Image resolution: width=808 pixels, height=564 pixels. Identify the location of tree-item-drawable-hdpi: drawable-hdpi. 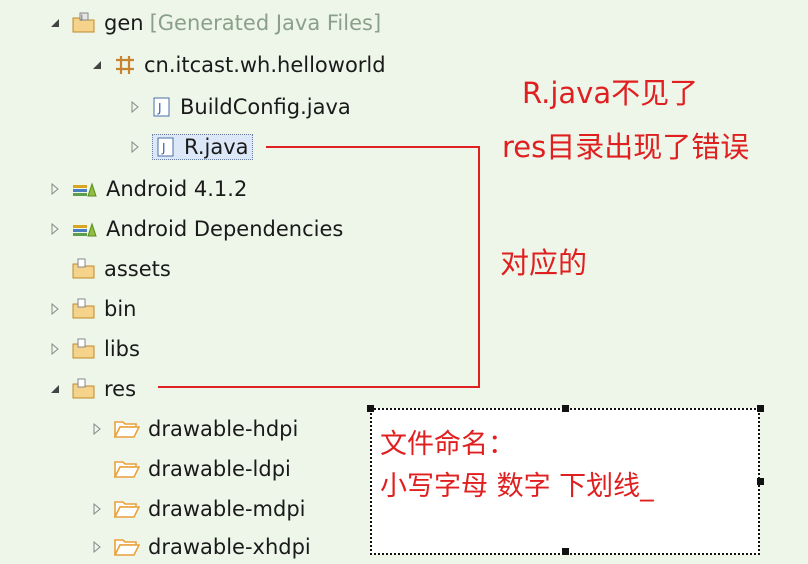
(192, 429).